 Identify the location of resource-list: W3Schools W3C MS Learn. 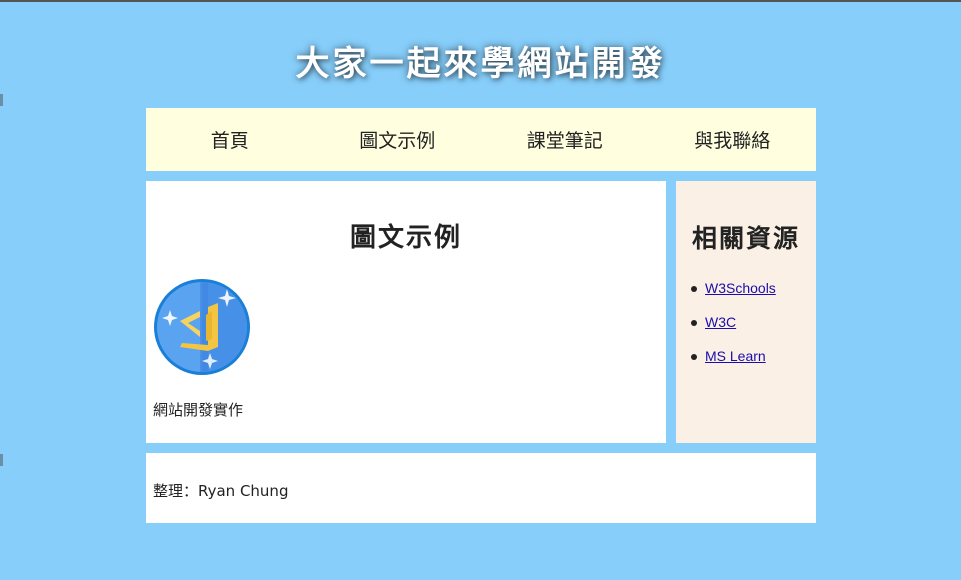
(733, 331).